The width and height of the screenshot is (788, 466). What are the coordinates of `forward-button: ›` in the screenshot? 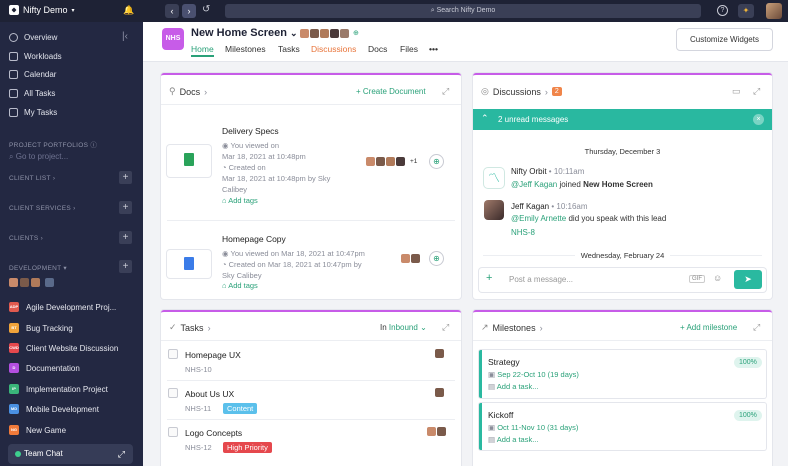 It's located at (189, 11).